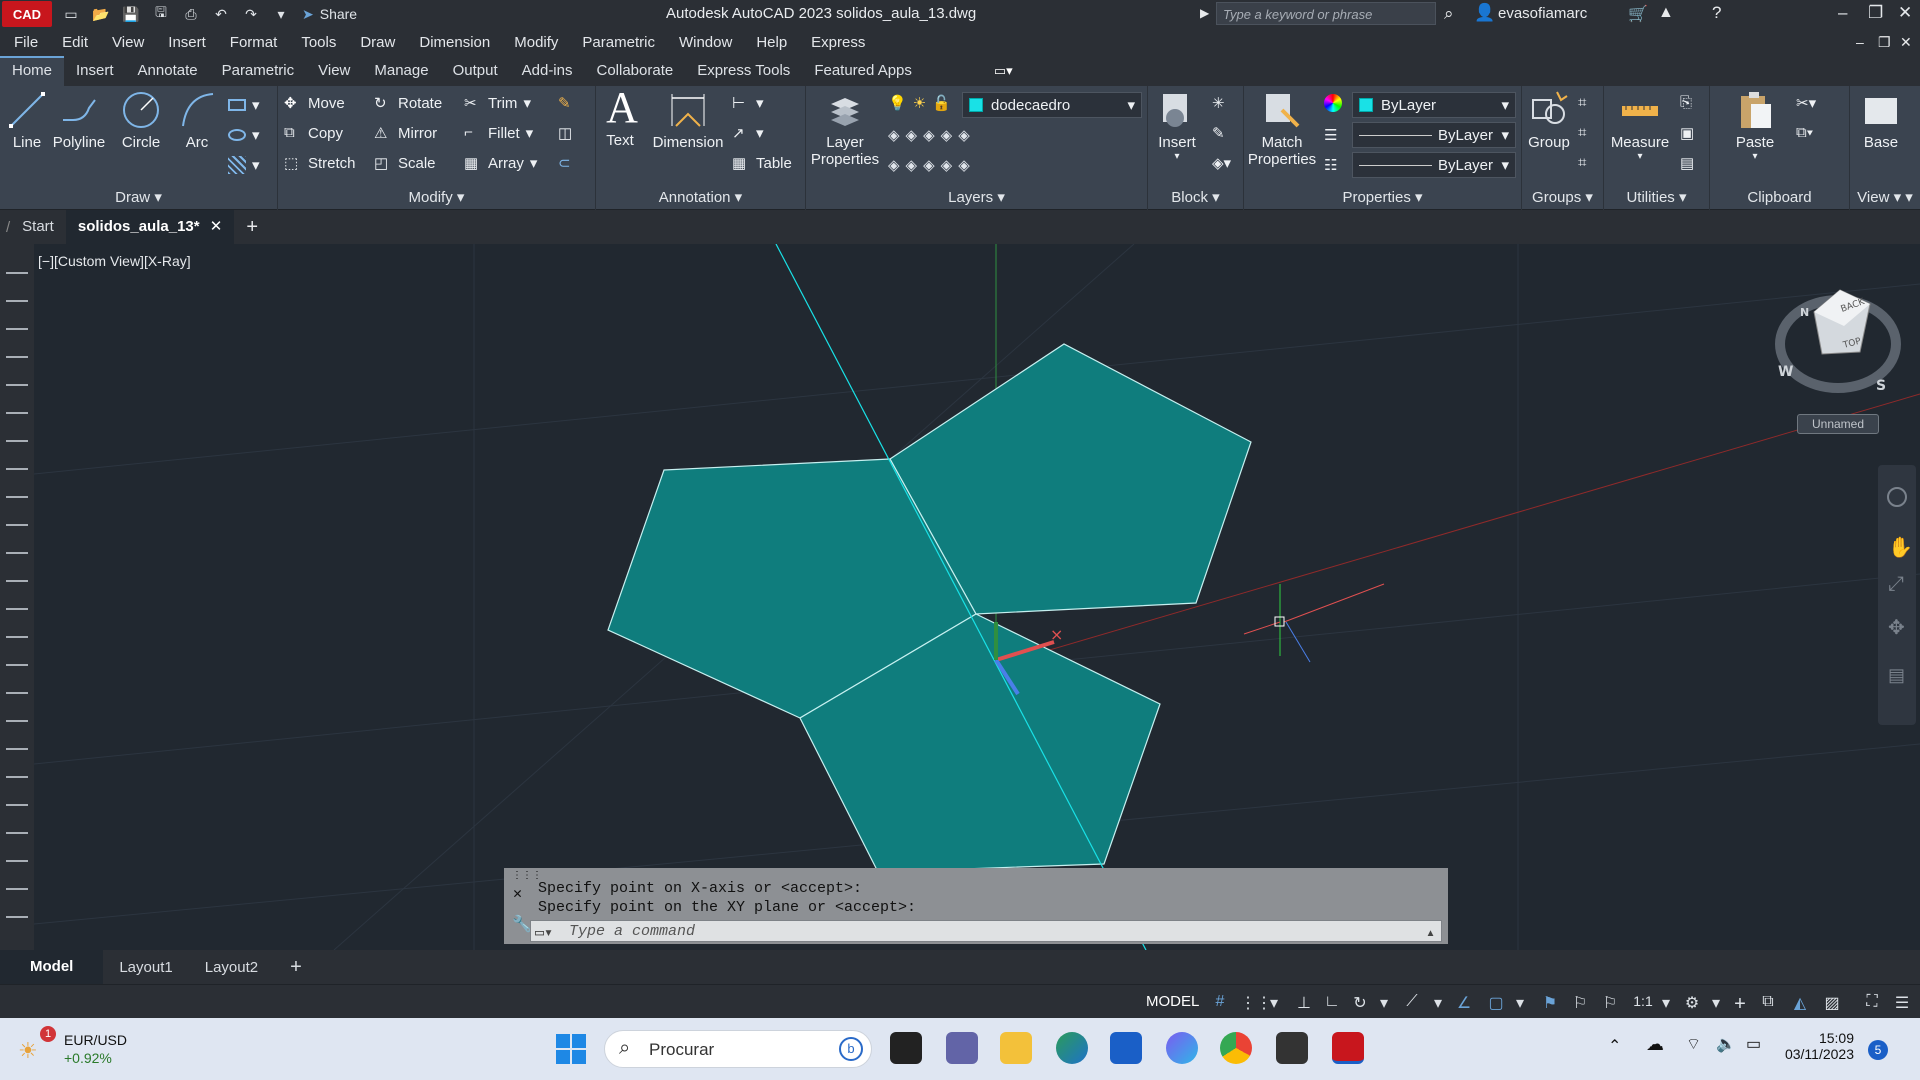  Describe the element at coordinates (498, 133) in the screenshot. I see `fillet-button: ⌐ Fillet ▾` at that location.